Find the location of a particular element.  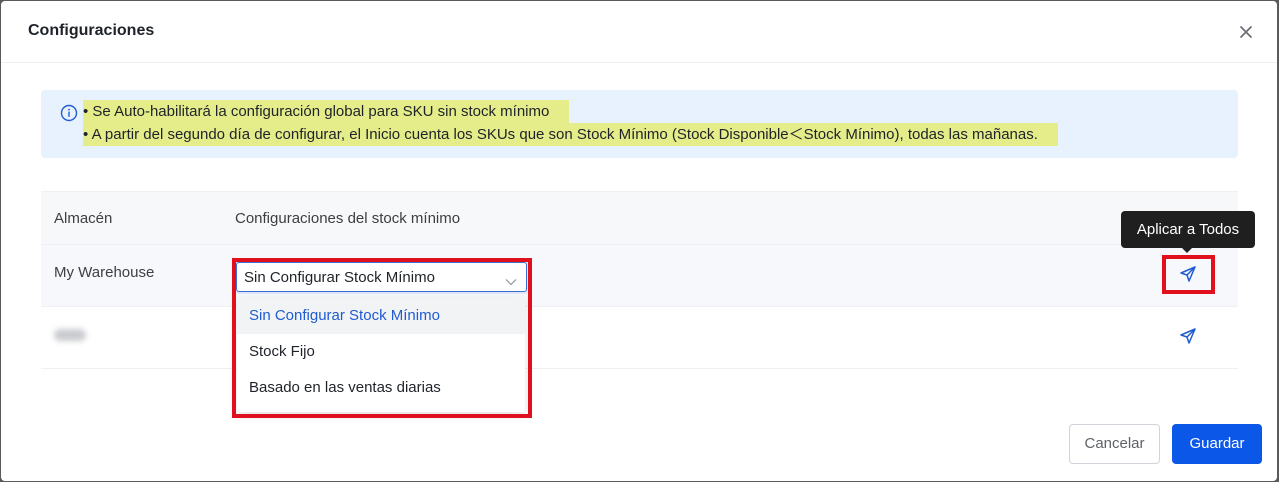

dropdown-option: Stock Fijo is located at coordinates (381, 352).